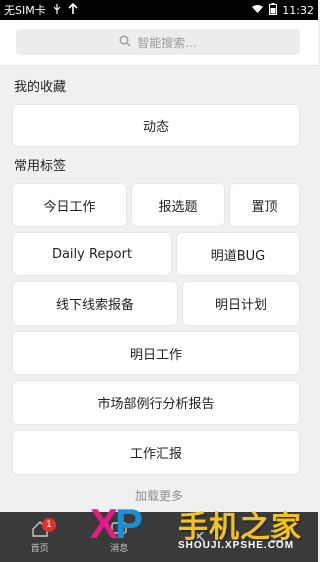  Describe the element at coordinates (25, 10) in the screenshot. I see `carrier-text: 无SIM卡` at that location.